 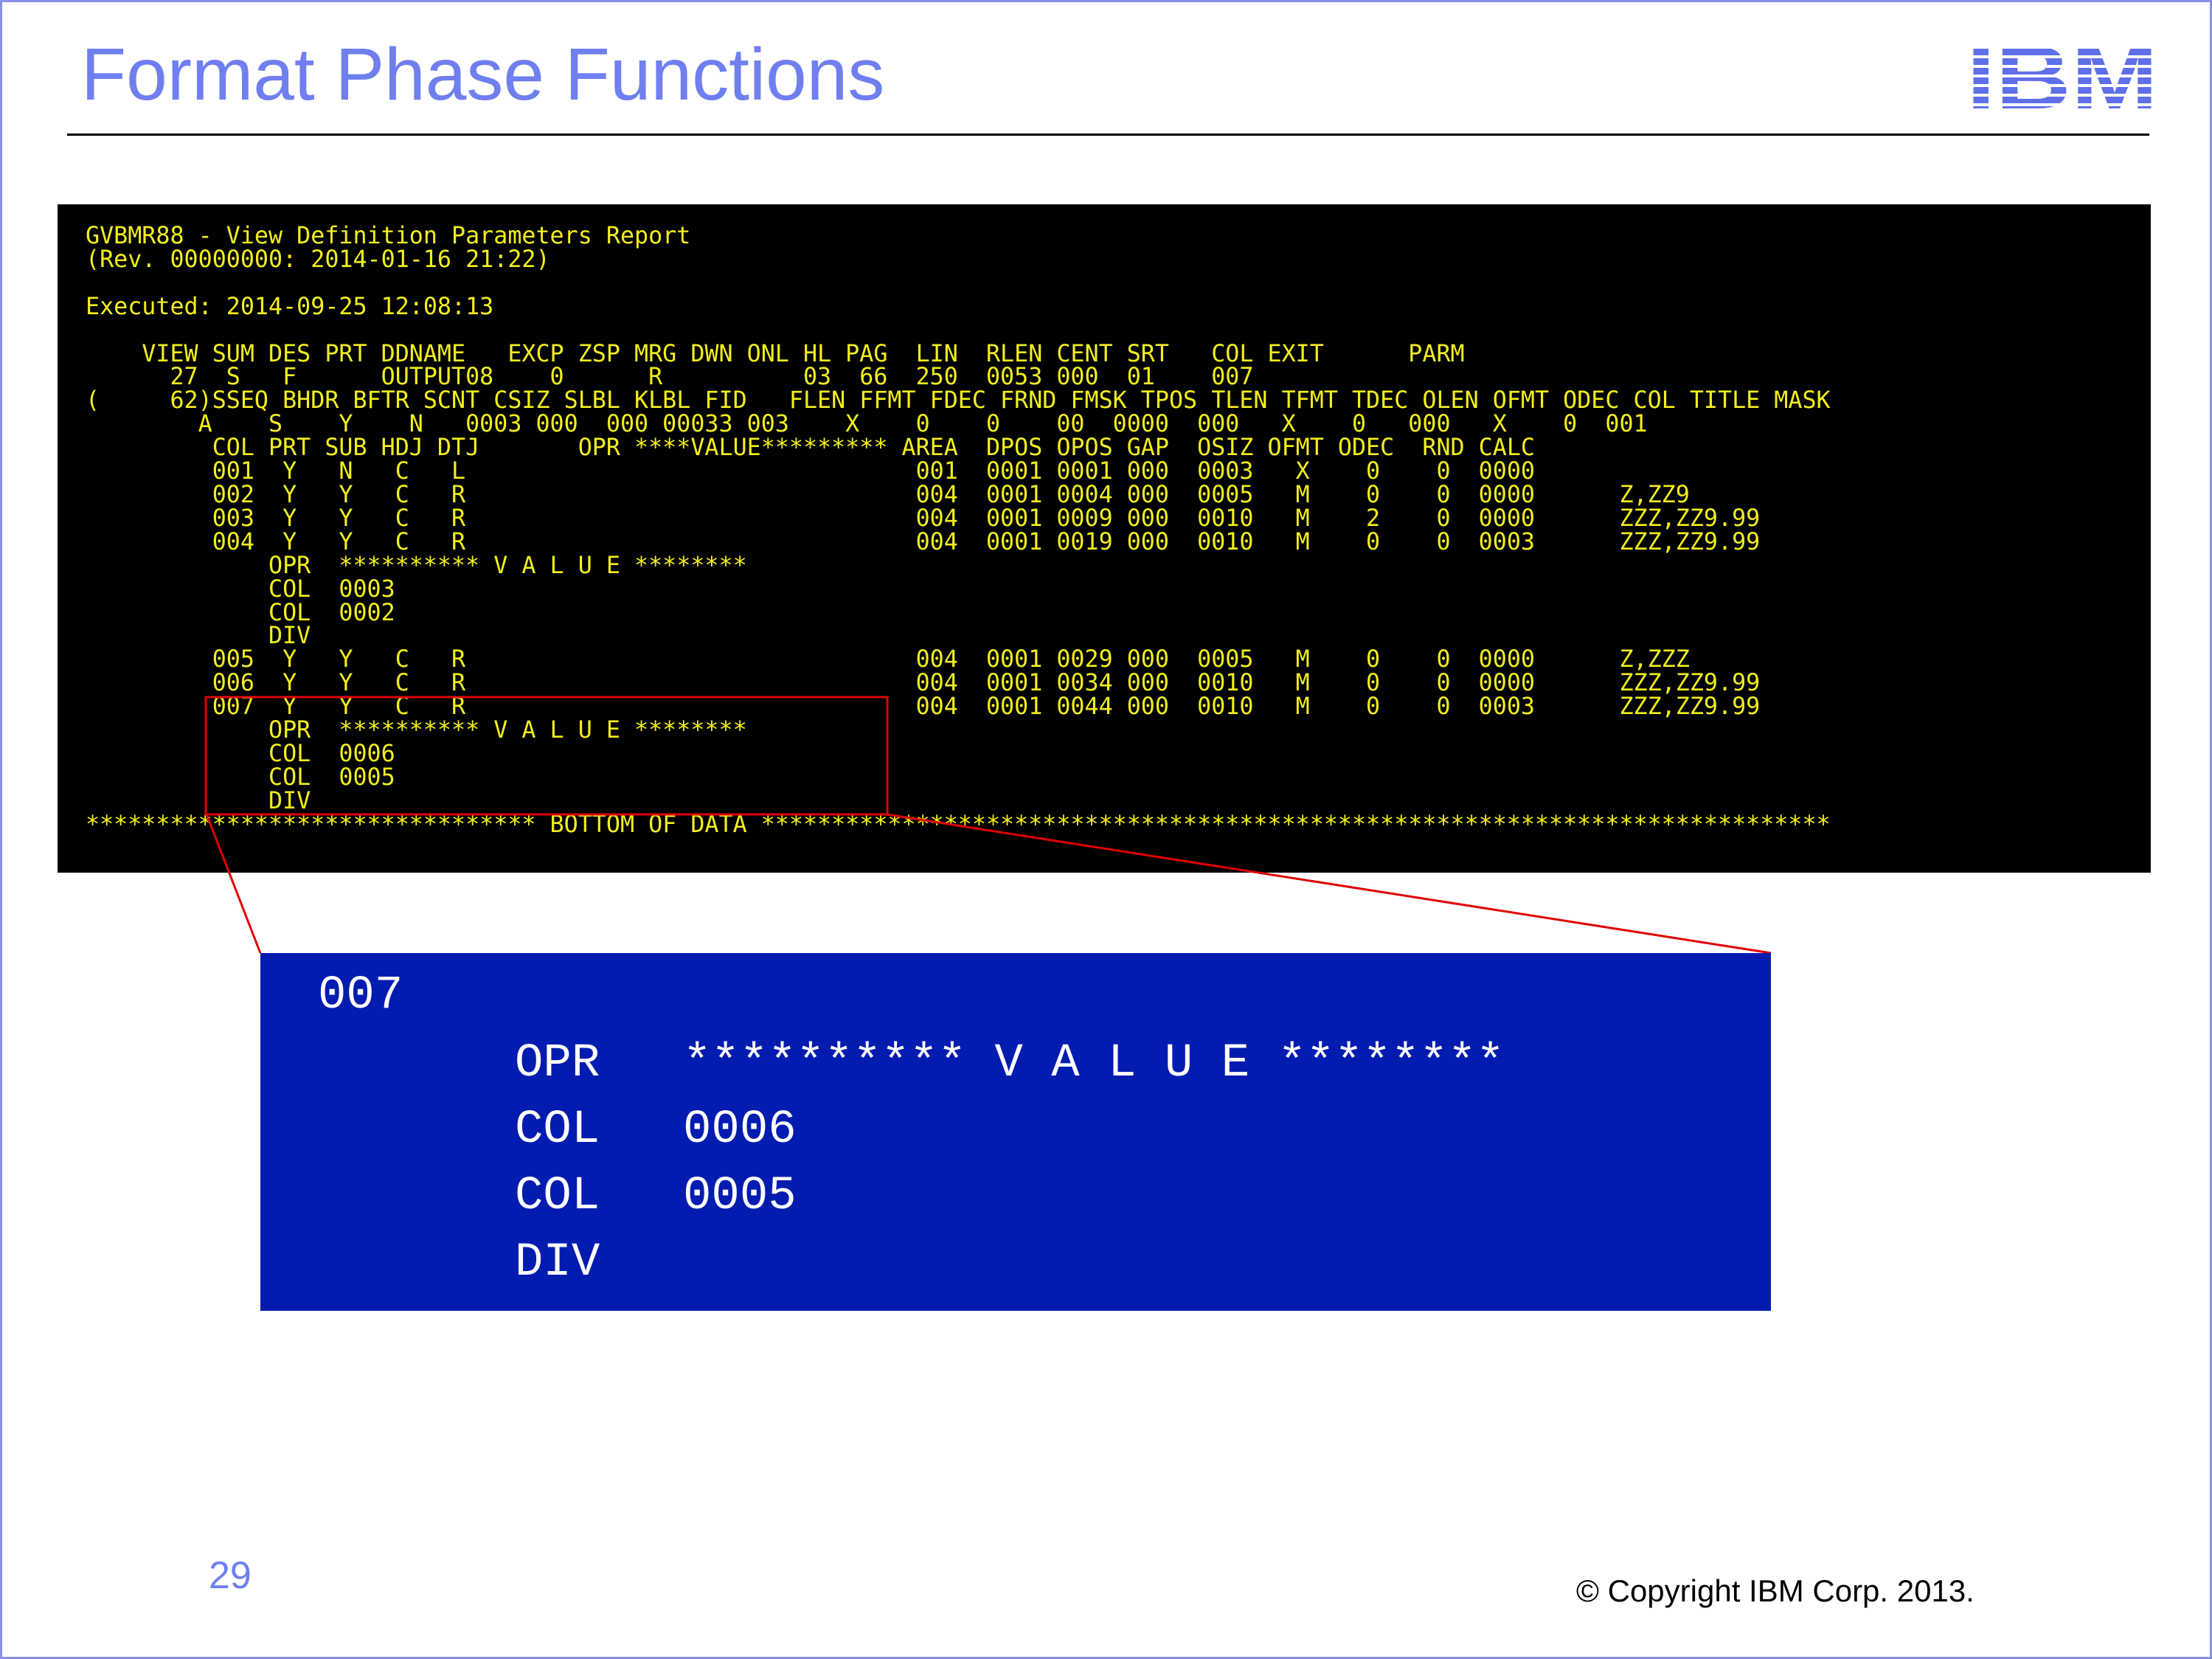 What do you see at coordinates (740, 1196) in the screenshot?
I see `zoom-col2-value: 0005` at bounding box center [740, 1196].